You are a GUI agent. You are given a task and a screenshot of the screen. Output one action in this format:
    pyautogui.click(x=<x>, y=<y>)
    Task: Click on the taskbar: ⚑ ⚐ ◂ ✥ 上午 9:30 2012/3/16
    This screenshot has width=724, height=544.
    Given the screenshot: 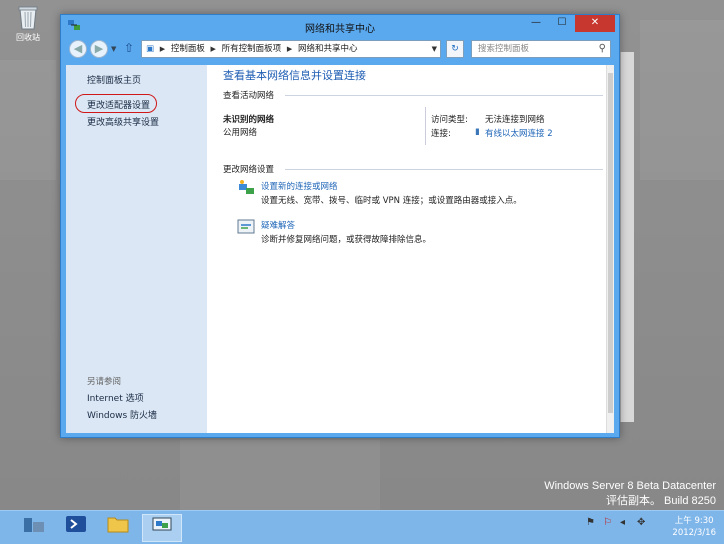 What is the action you would take?
    pyautogui.click(x=362, y=527)
    